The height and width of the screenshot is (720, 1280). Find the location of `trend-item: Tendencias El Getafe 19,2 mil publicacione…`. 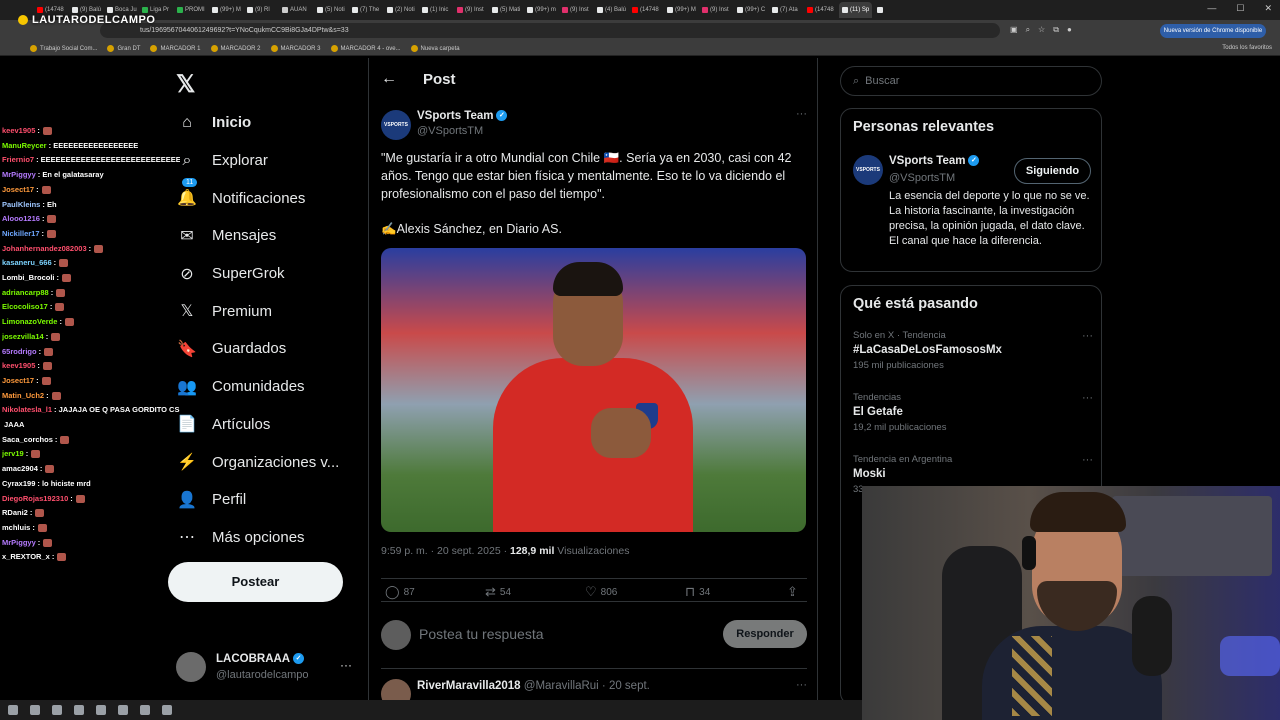

trend-item: Tendencias El Getafe 19,2 mil publicacione… is located at coordinates (973, 412).